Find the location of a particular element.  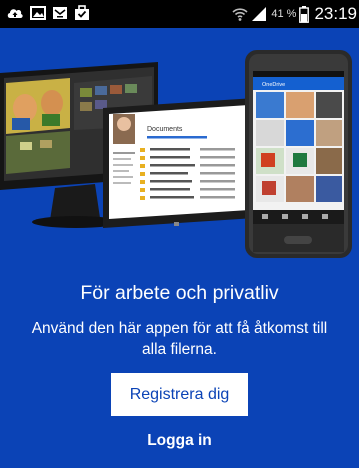

mail-icon is located at coordinates (60, 13).